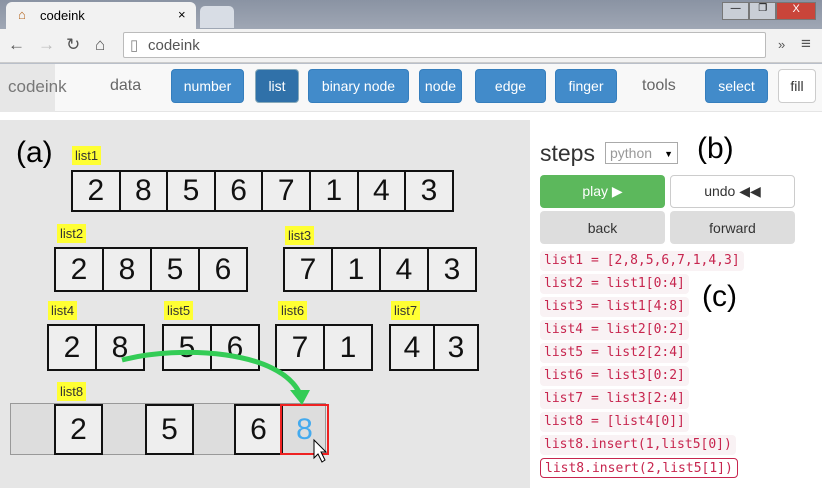  What do you see at coordinates (614, 307) in the screenshot?
I see `code-step: list3 = list1[4:8]` at bounding box center [614, 307].